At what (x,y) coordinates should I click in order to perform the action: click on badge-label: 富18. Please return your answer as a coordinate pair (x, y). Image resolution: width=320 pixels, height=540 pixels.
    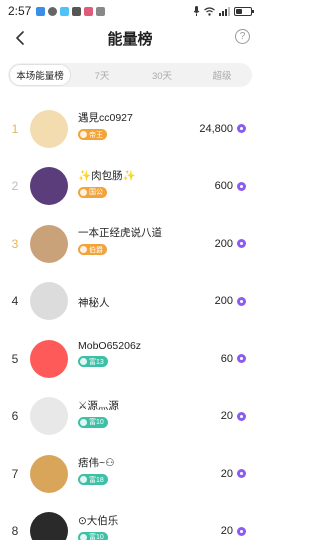
    Looking at the image, I should click on (96, 480).